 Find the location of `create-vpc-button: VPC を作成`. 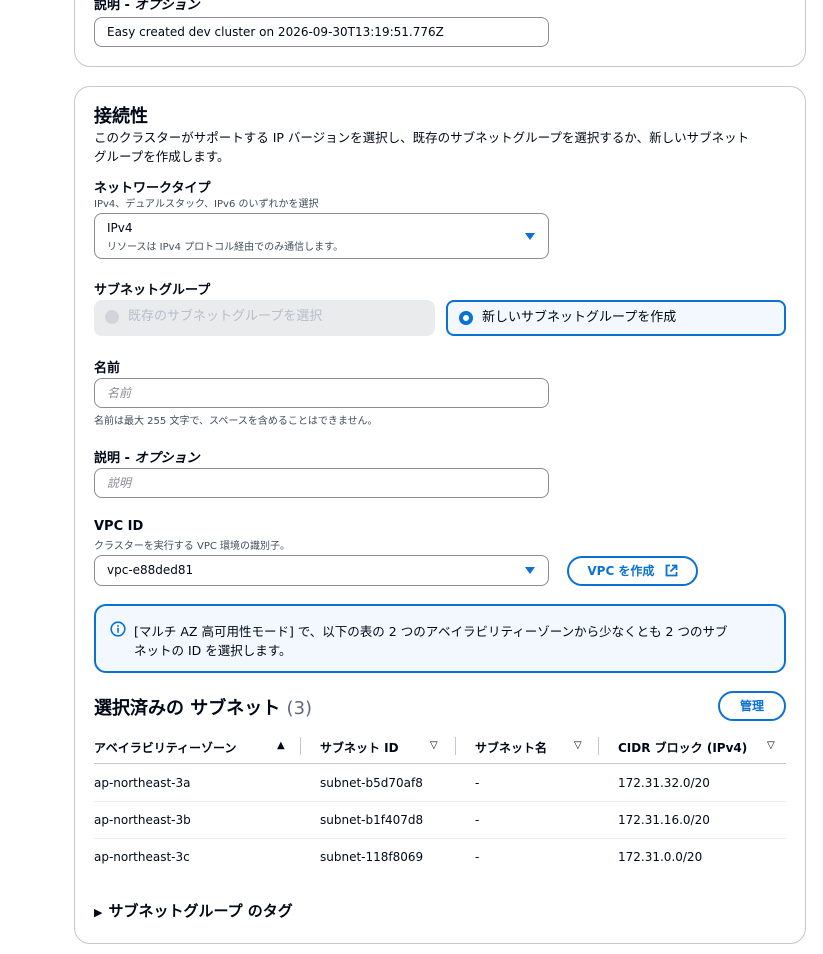

create-vpc-button: VPC を作成 is located at coordinates (632, 571).